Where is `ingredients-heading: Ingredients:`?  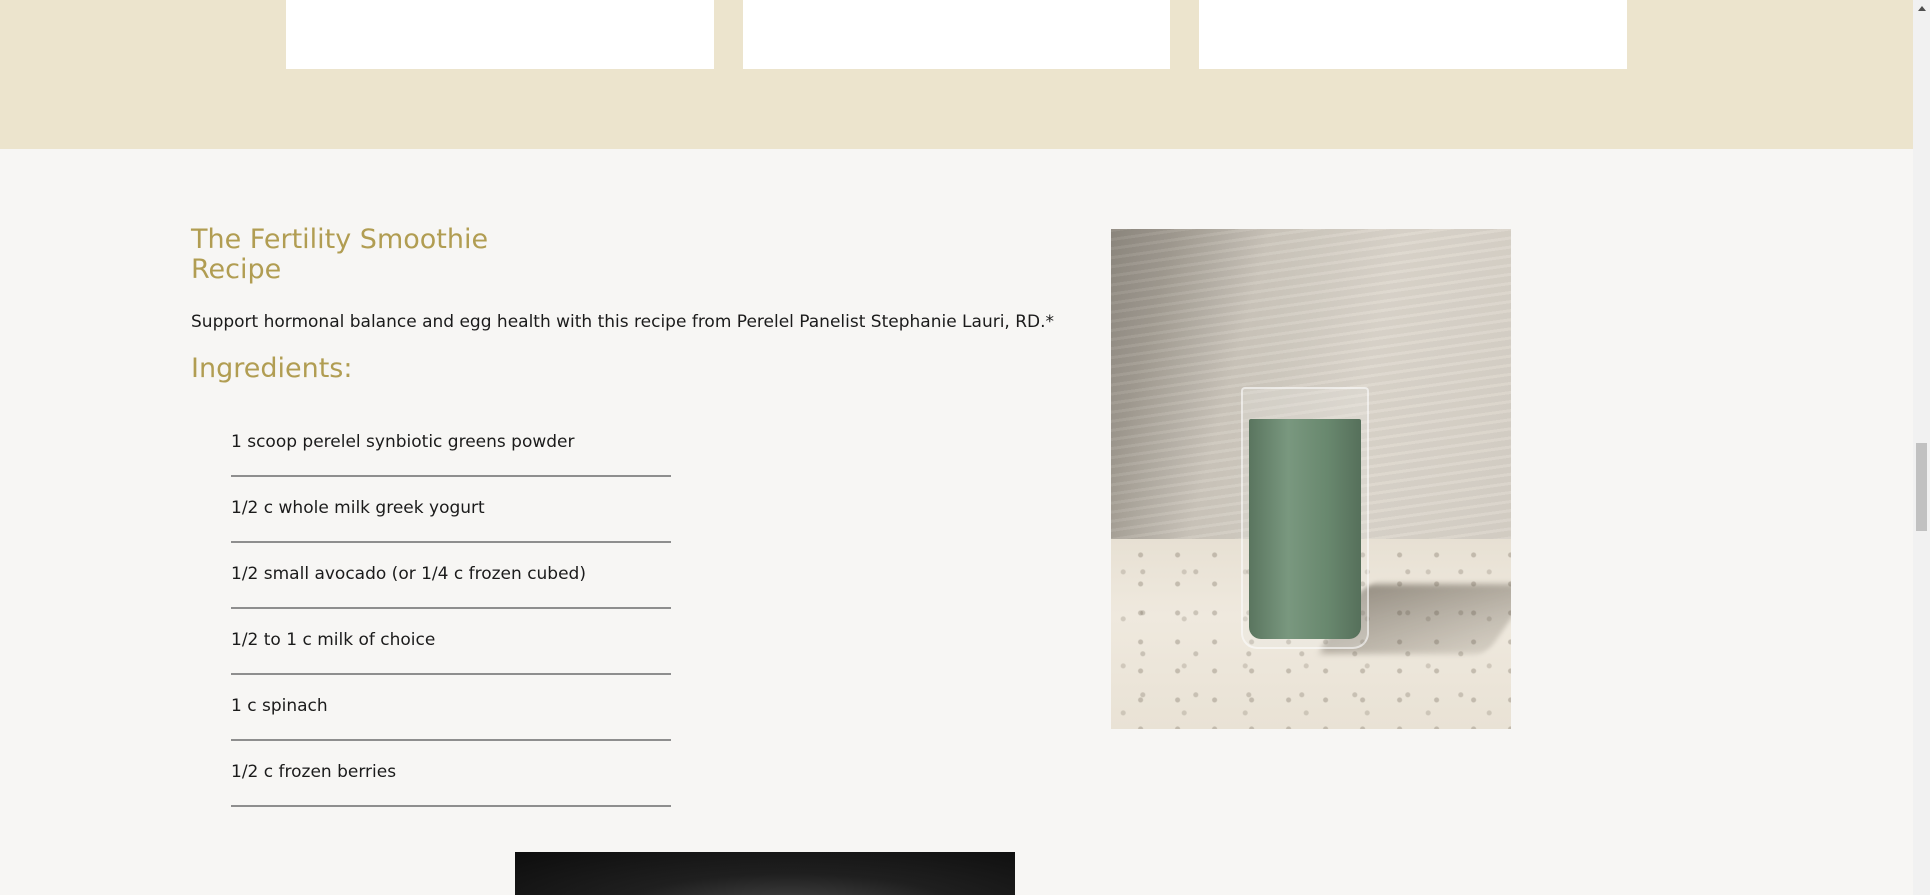 ingredients-heading: Ingredients: is located at coordinates (272, 368).